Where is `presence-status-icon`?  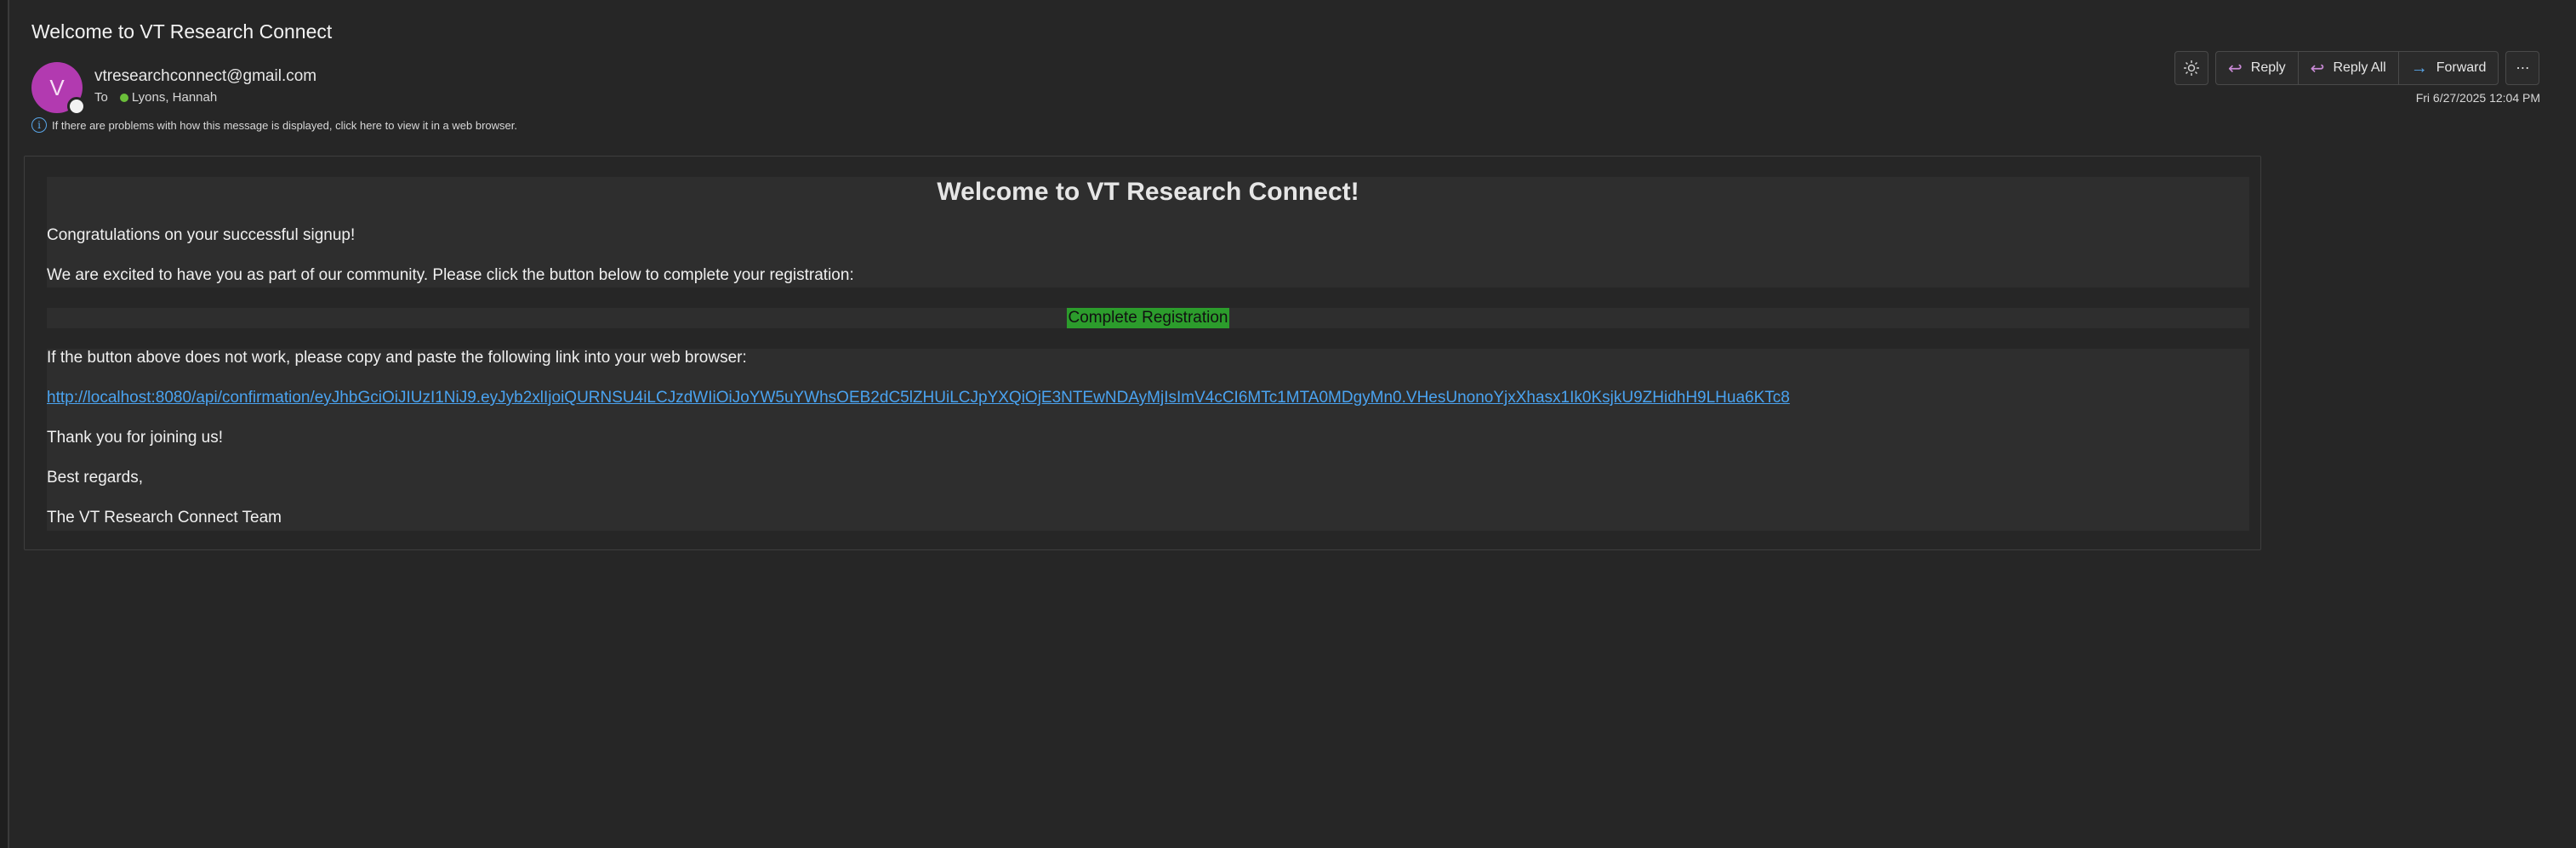
presence-status-icon is located at coordinates (77, 106).